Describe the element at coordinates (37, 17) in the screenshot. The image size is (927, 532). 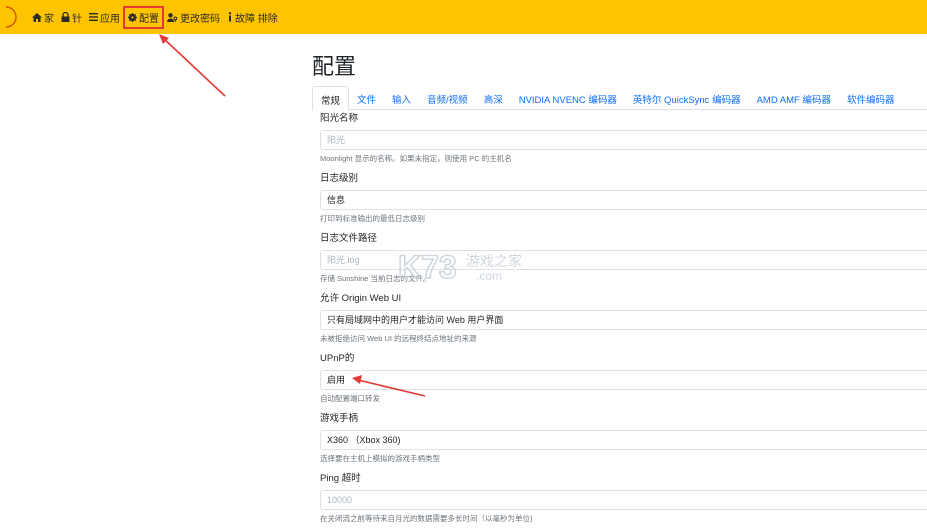
I see `home-icon` at that location.